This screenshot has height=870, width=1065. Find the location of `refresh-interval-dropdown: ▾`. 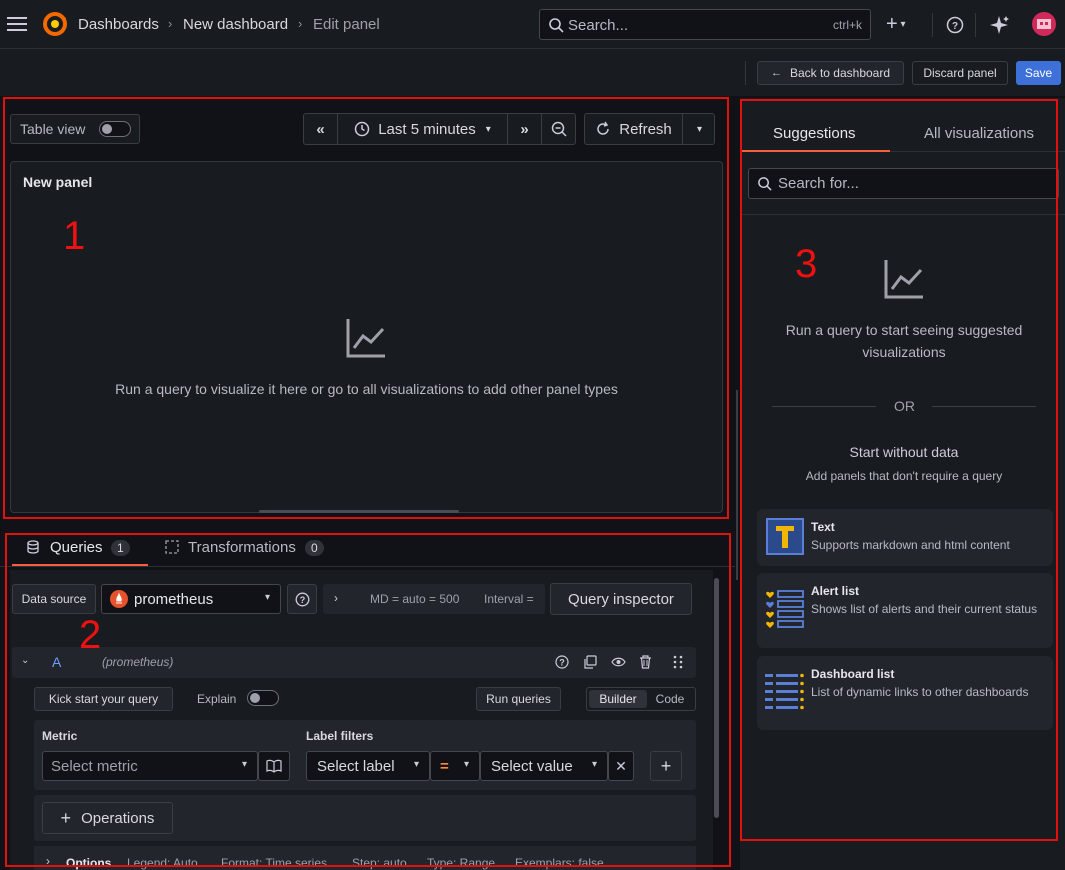

refresh-interval-dropdown: ▾ is located at coordinates (699, 129).